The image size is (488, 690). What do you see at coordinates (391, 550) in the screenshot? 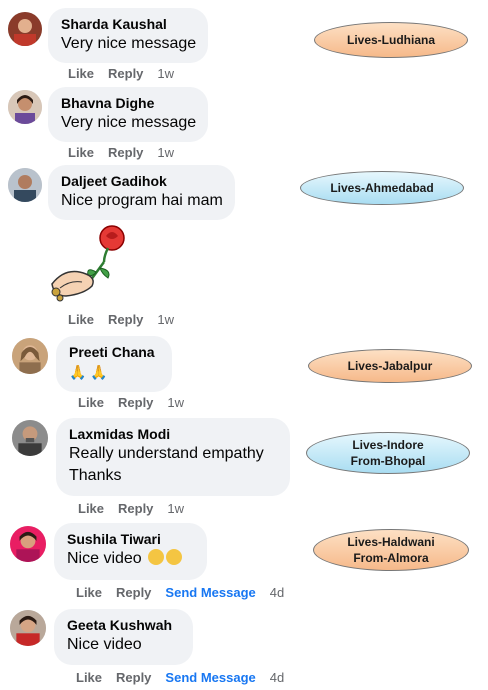
I see `location-tag-haldwani: Lives-Haldwani From-Almora` at bounding box center [391, 550].